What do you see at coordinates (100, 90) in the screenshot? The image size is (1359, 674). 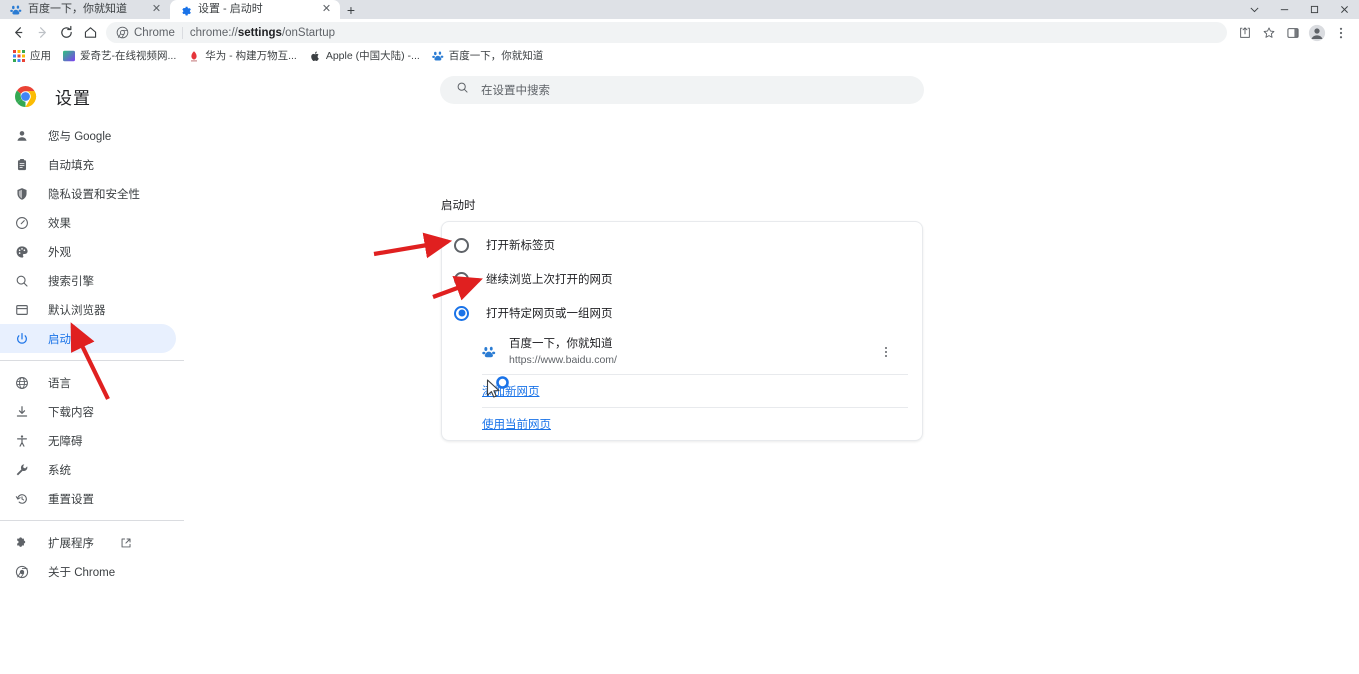 I see `settings-brand: 设置` at bounding box center [100, 90].